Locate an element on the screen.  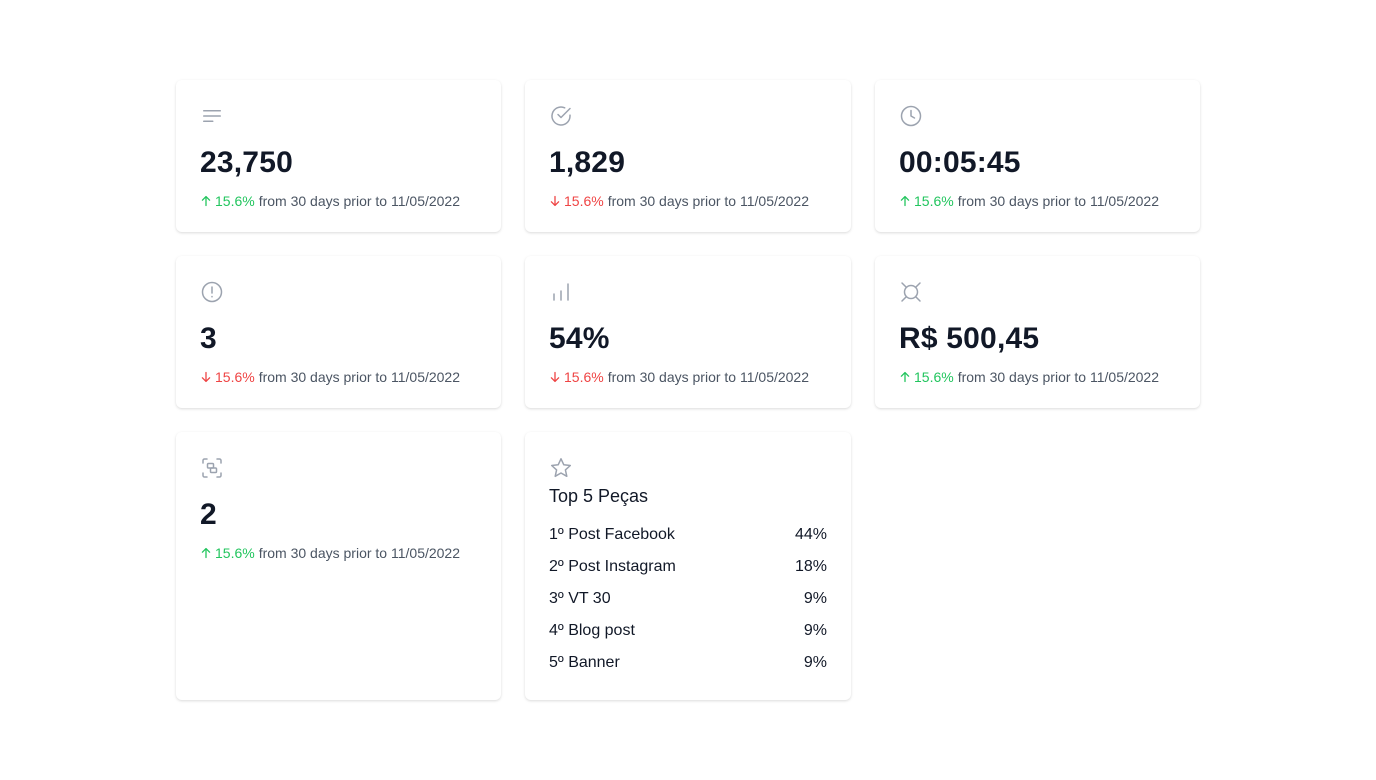
list-item: 5º Banner 9% is located at coordinates (688, 669).